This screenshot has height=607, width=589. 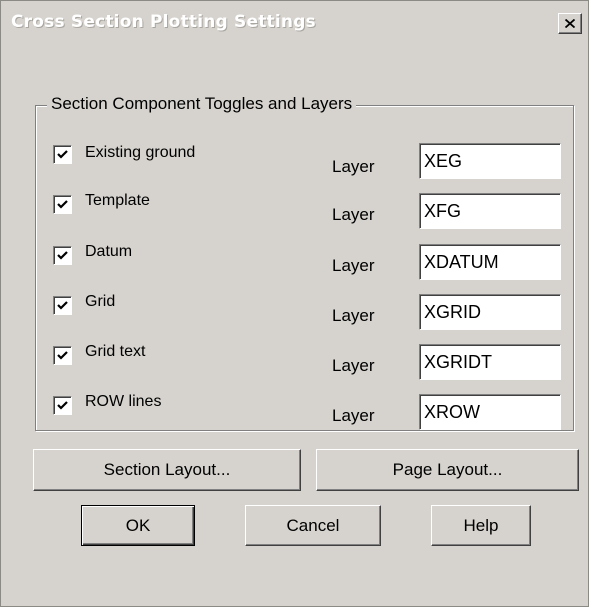 I want to click on grid-text-checkbox, so click(x=62, y=355).